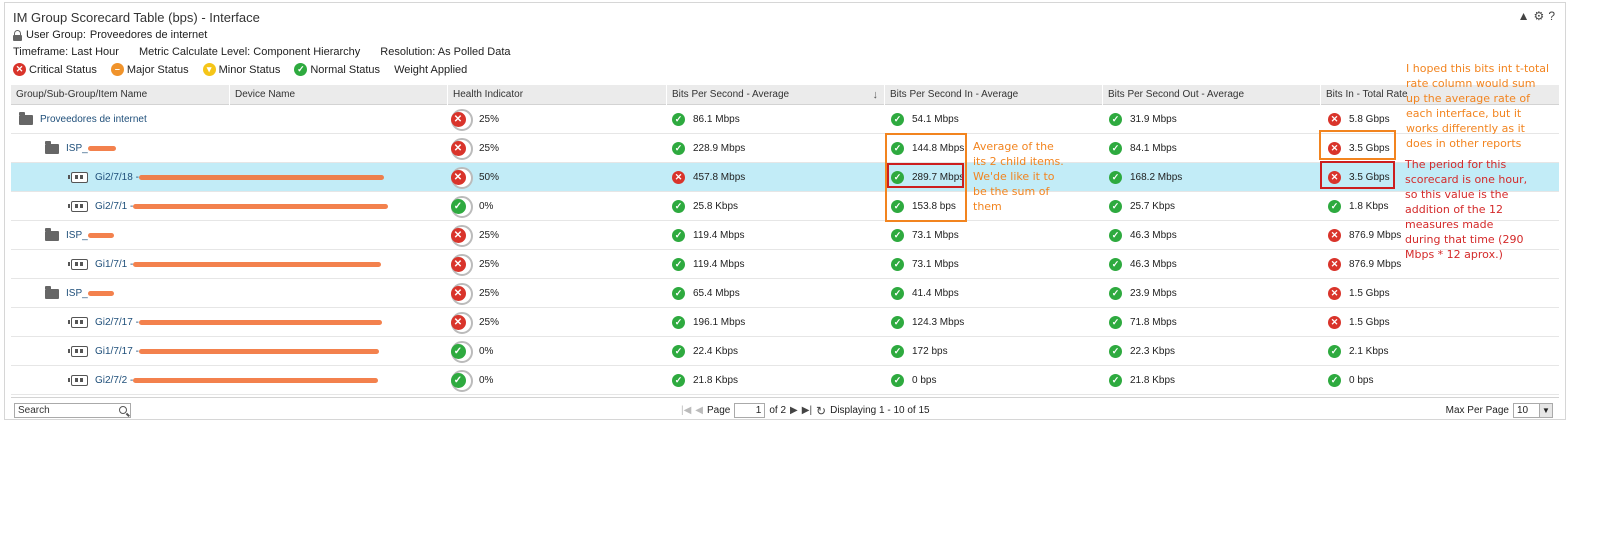 The image size is (1598, 550). Describe the element at coordinates (249, 69) in the screenshot. I see `legend-minor-label: Minor Status` at that location.